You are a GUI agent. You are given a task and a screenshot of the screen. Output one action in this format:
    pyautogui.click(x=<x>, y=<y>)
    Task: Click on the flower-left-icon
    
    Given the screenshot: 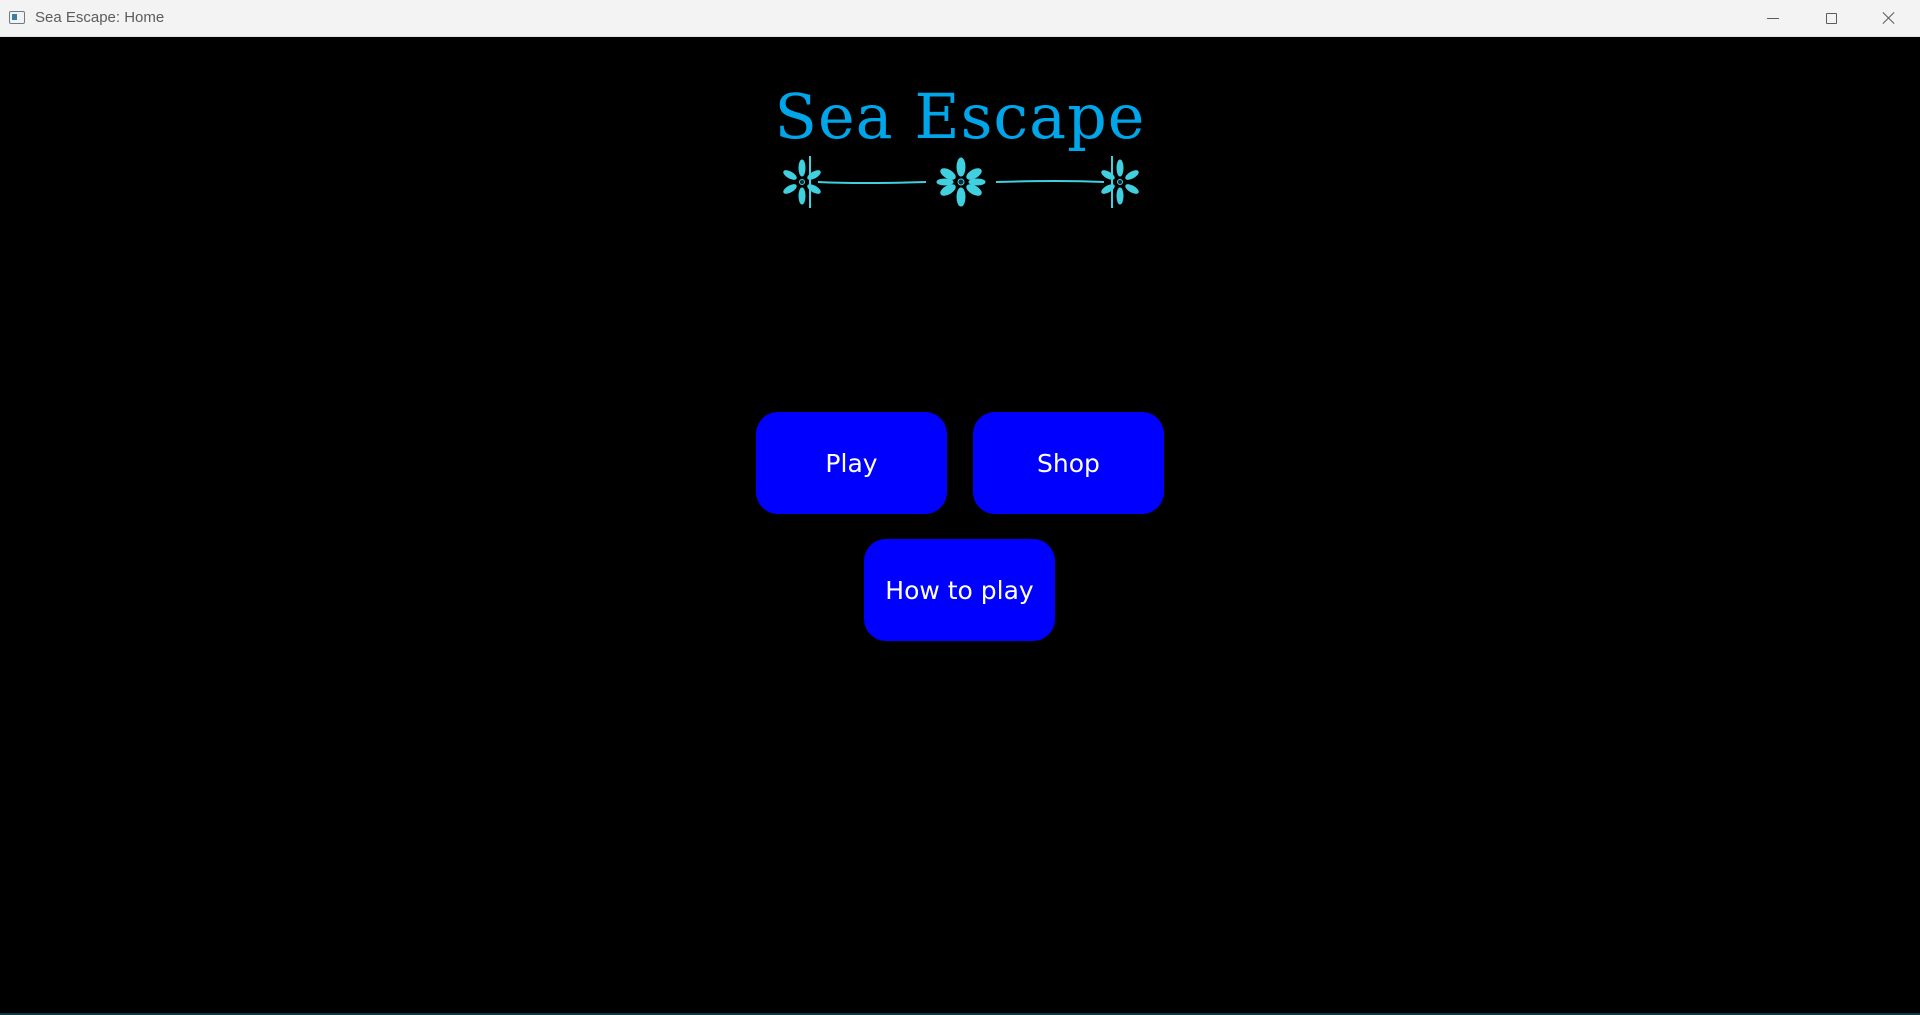 What is the action you would take?
    pyautogui.click(x=802, y=182)
    